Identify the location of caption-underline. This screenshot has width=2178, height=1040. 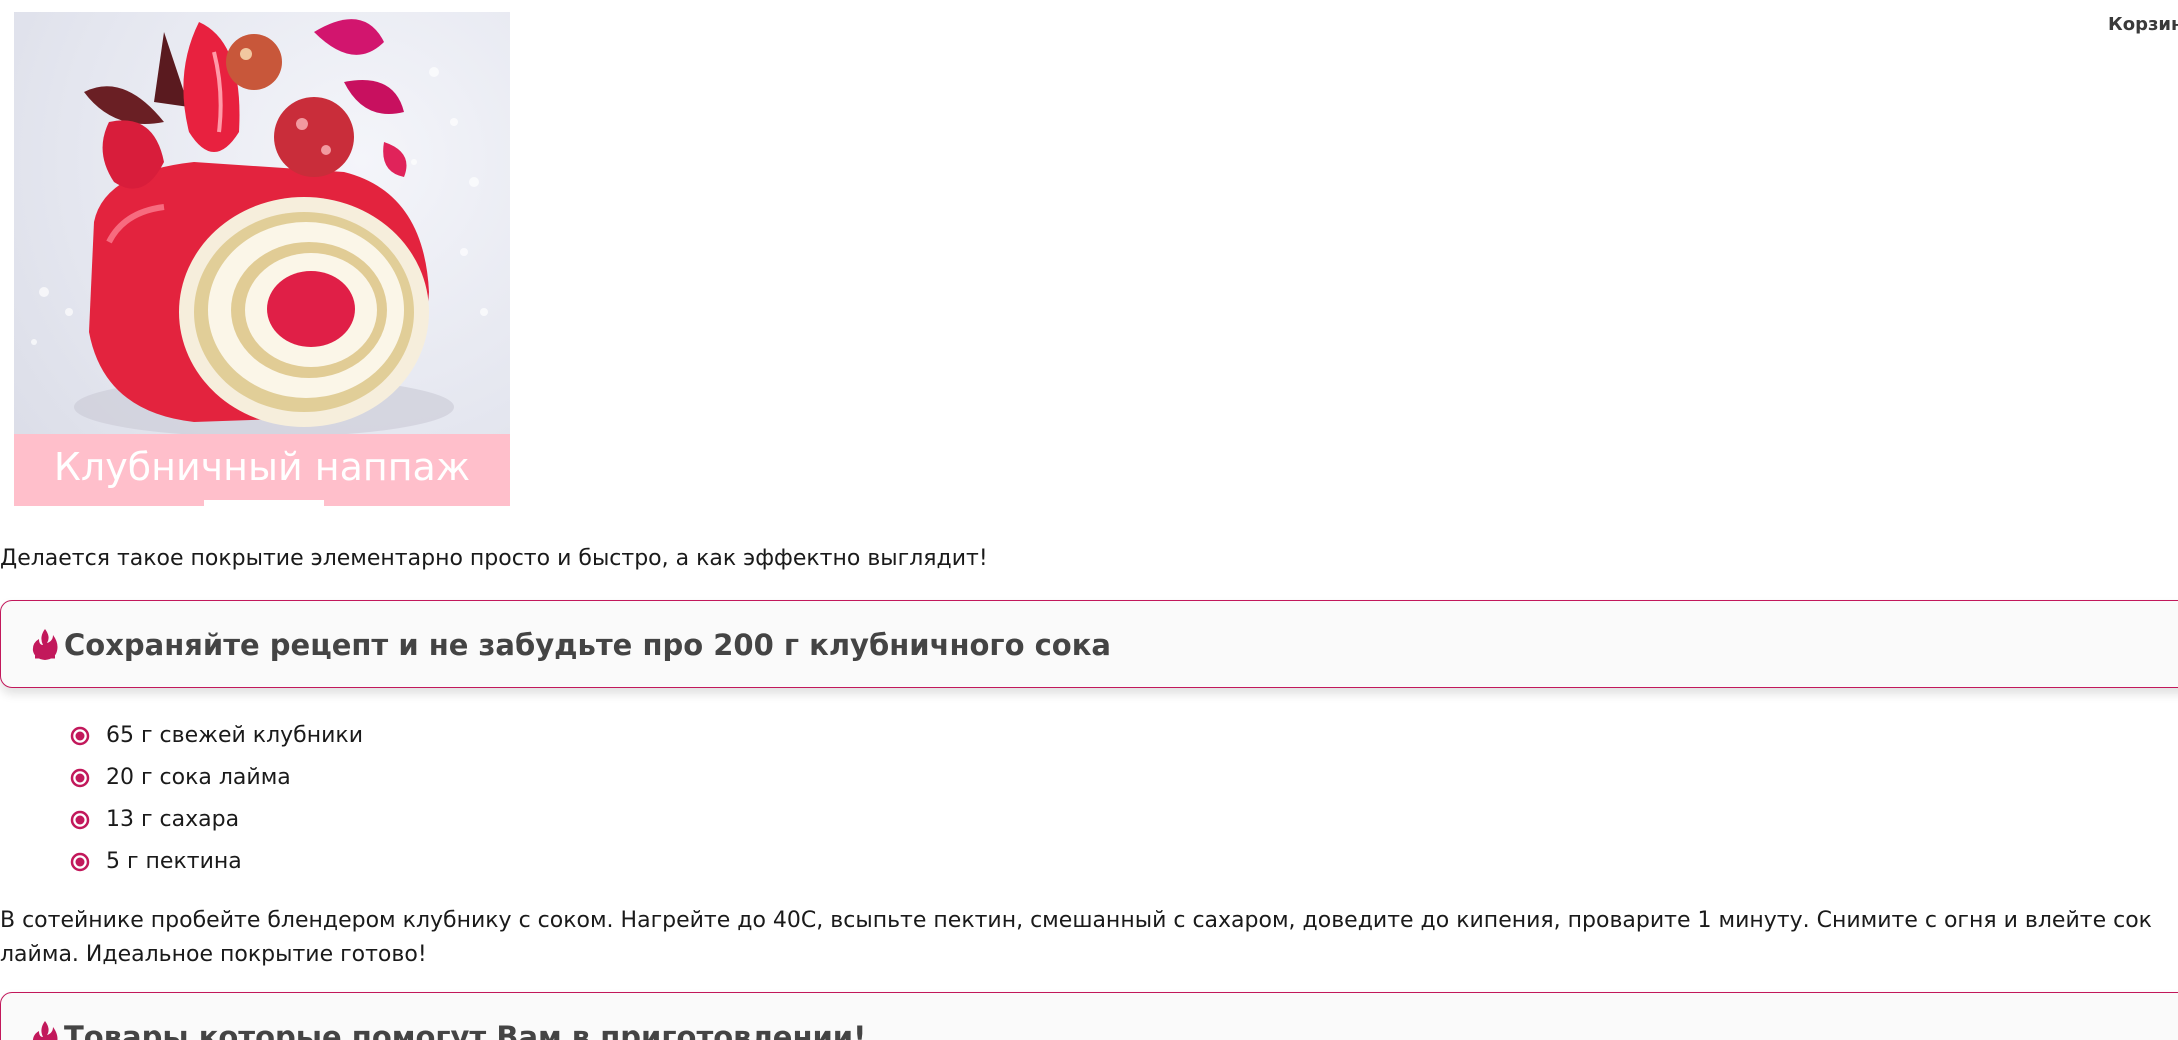
(264, 503).